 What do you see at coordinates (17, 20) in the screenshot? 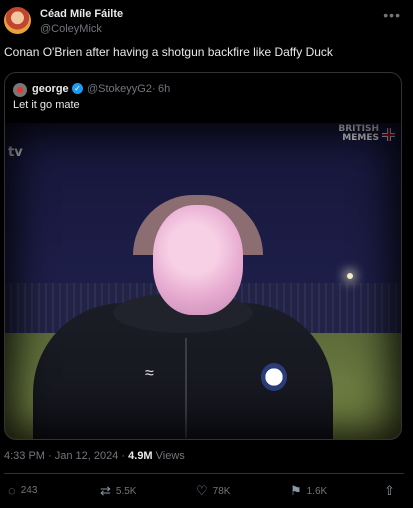
I see `author-avatar` at bounding box center [17, 20].